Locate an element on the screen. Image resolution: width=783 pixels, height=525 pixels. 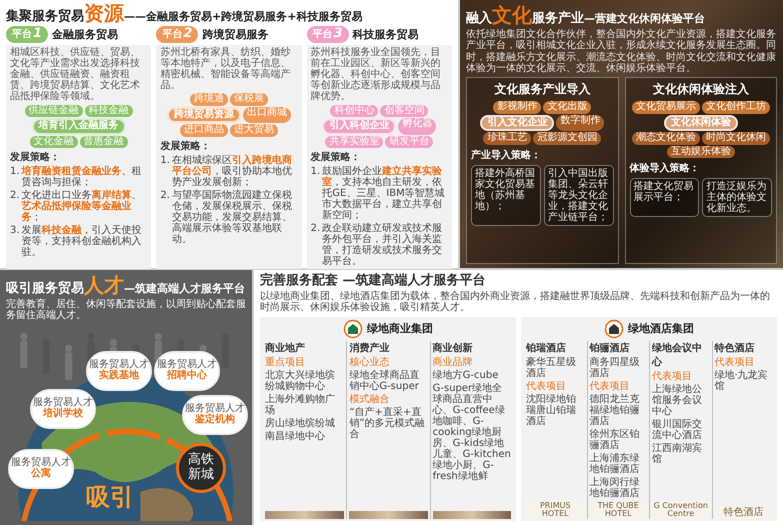
platform-badge: 平台2 is located at coordinates (177, 34).